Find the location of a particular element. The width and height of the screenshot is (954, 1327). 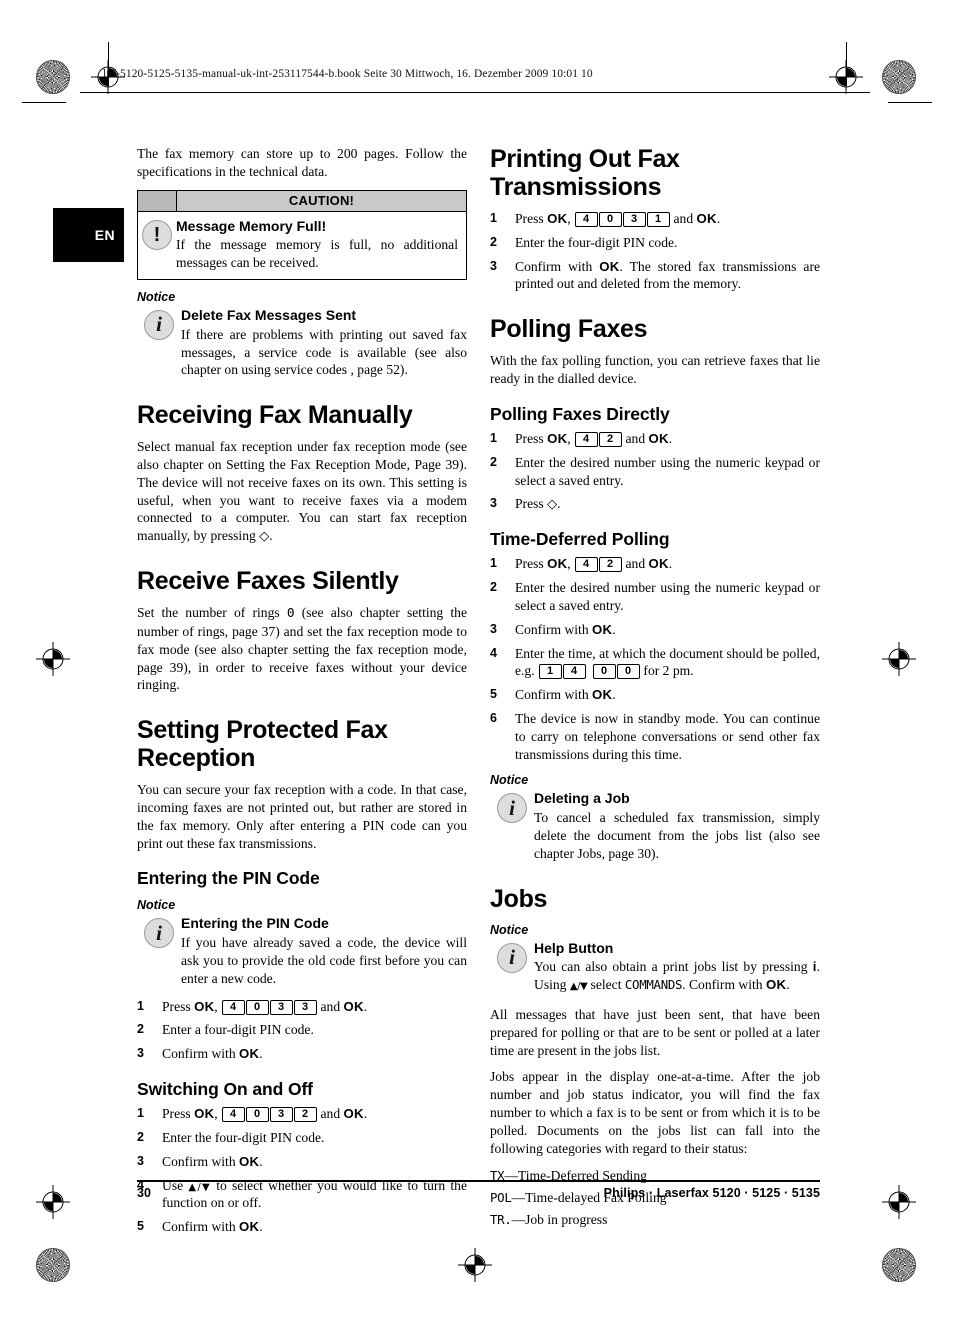

step-item: 2 Enter the four-digit PIN code. is located at coordinates (655, 243).